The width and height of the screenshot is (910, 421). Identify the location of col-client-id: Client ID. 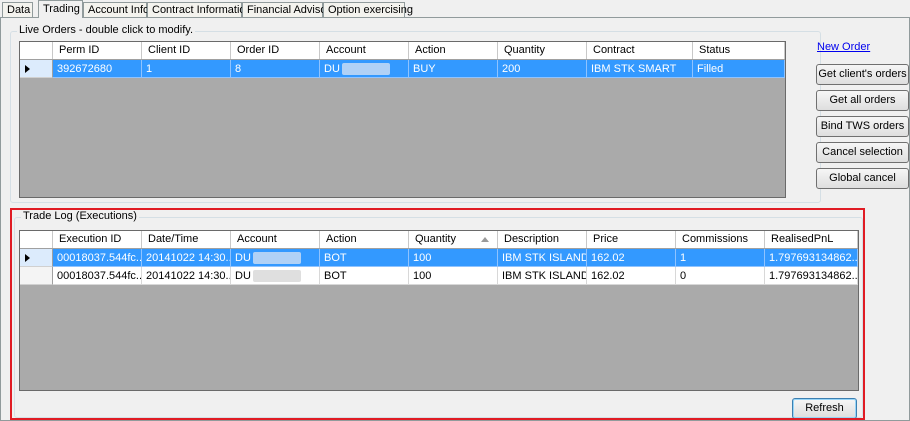
(186, 50).